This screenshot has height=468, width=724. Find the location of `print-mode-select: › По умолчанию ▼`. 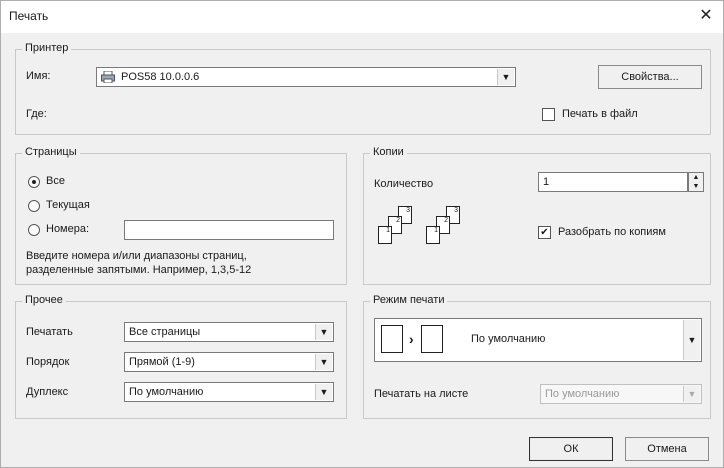

print-mode-select: › По умолчанию ▼ is located at coordinates (538, 340).